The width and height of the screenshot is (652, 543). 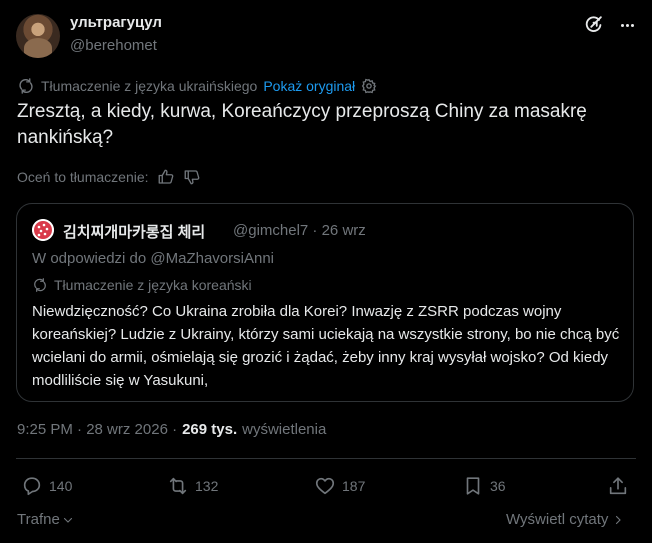 I want to click on views-label: wyświetlenia, so click(x=284, y=429).